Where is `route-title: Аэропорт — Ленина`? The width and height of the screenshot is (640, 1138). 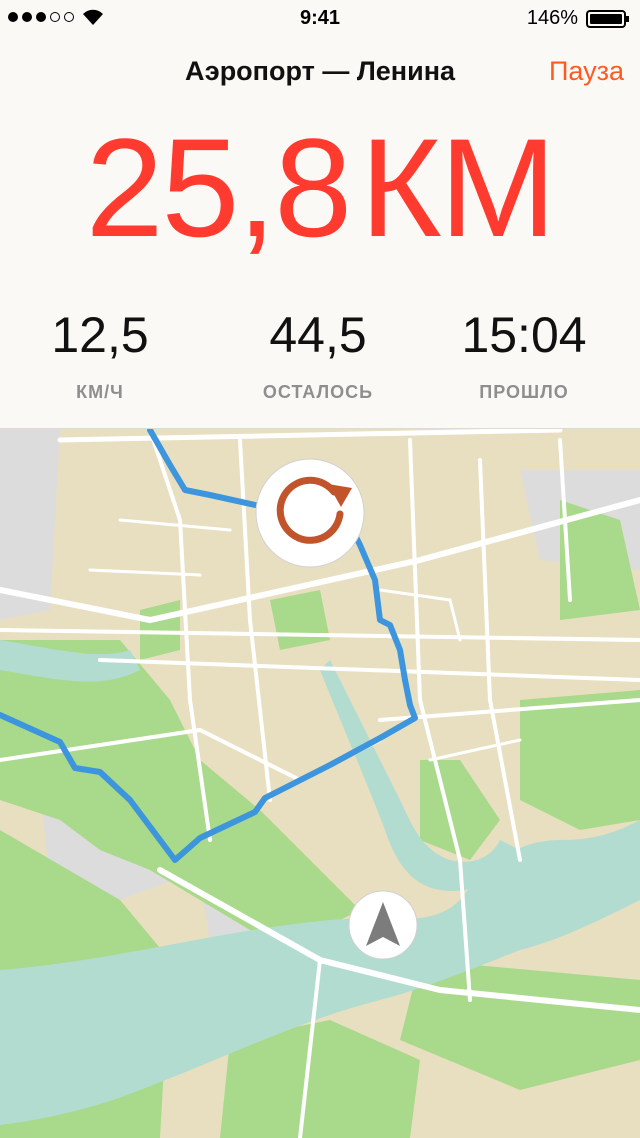 route-title: Аэропорт — Ленина is located at coordinates (320, 71).